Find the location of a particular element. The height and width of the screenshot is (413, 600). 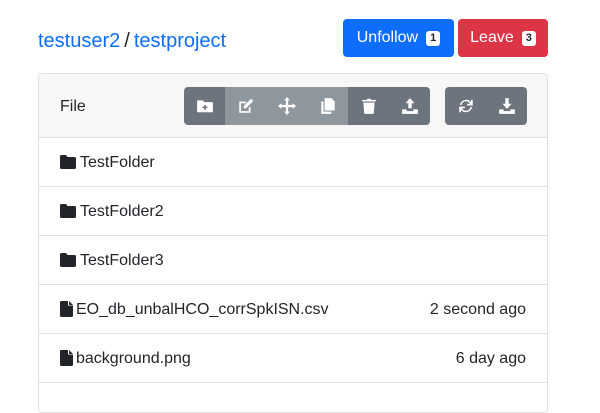

new-folder-button is located at coordinates (204, 106).